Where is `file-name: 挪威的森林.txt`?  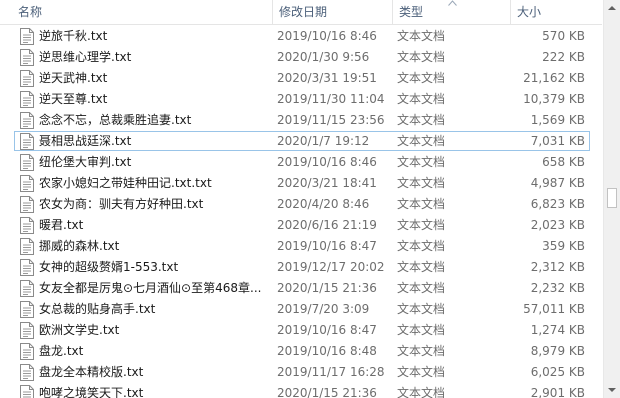
file-name: 挪威的森林.txt is located at coordinates (79, 246).